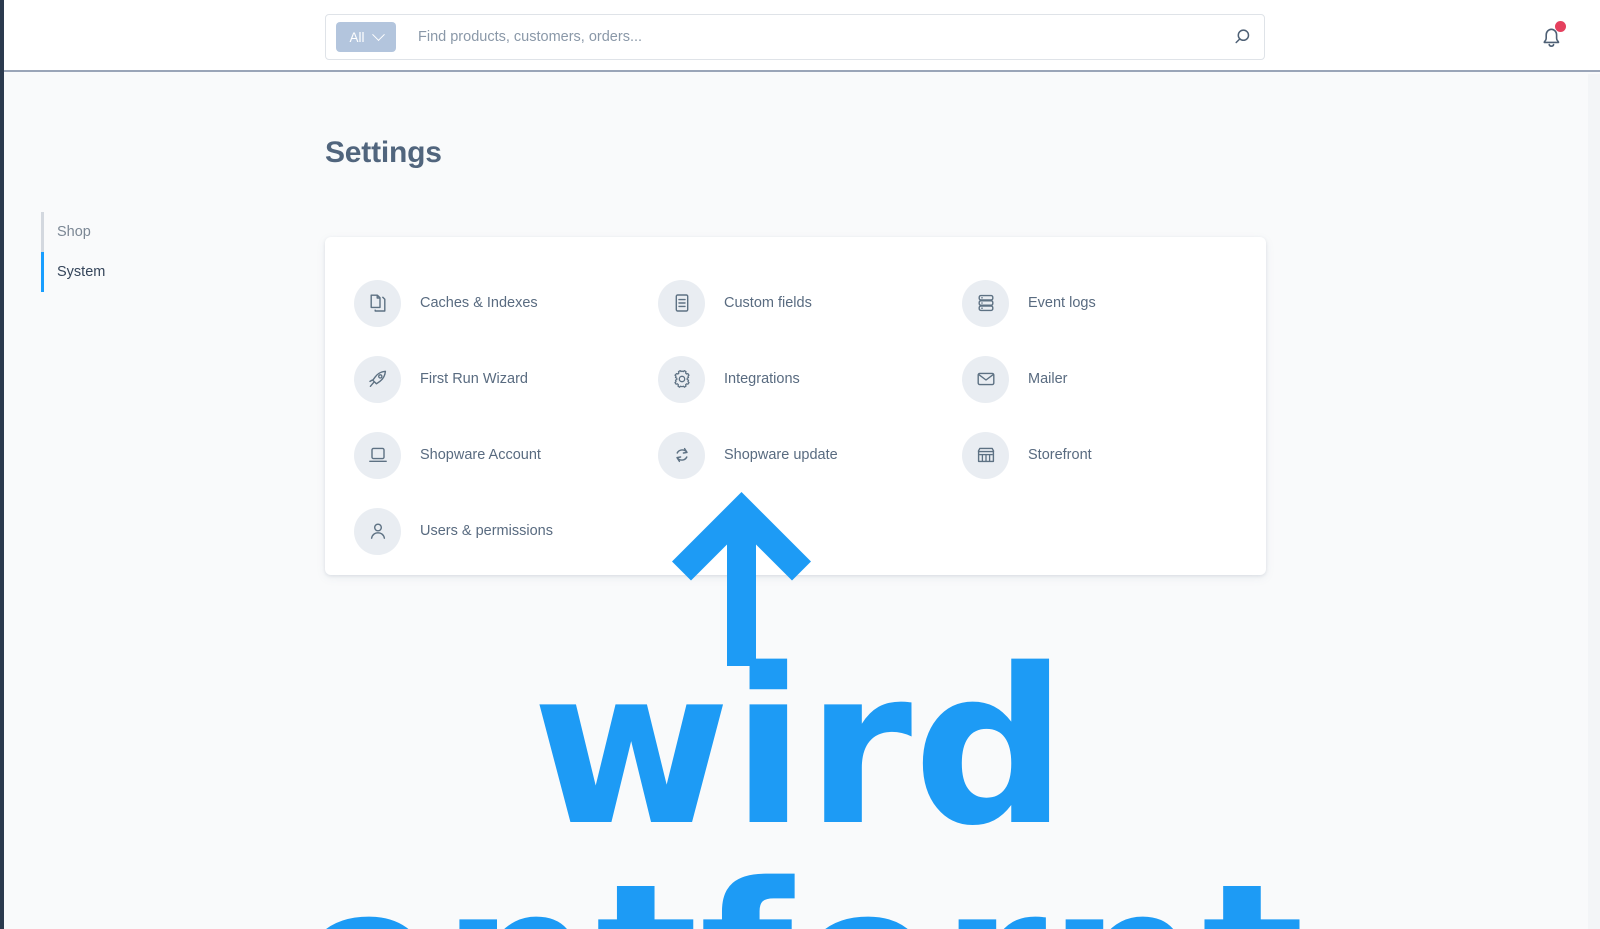  I want to click on global-search-bar: All, so click(795, 37).